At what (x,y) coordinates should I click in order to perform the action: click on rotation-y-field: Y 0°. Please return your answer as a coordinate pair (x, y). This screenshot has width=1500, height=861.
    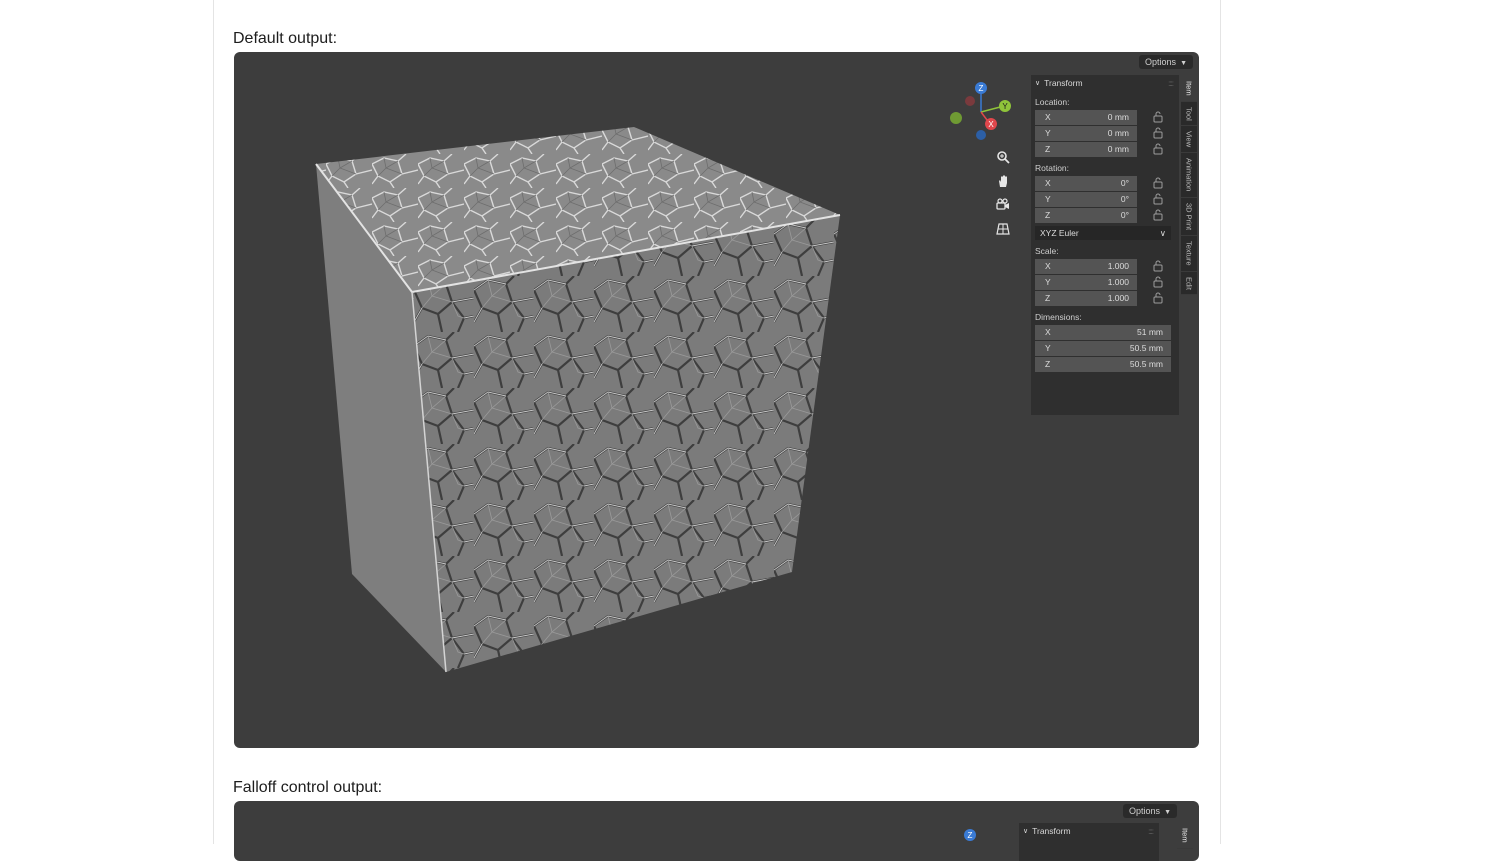
    Looking at the image, I should click on (1086, 199).